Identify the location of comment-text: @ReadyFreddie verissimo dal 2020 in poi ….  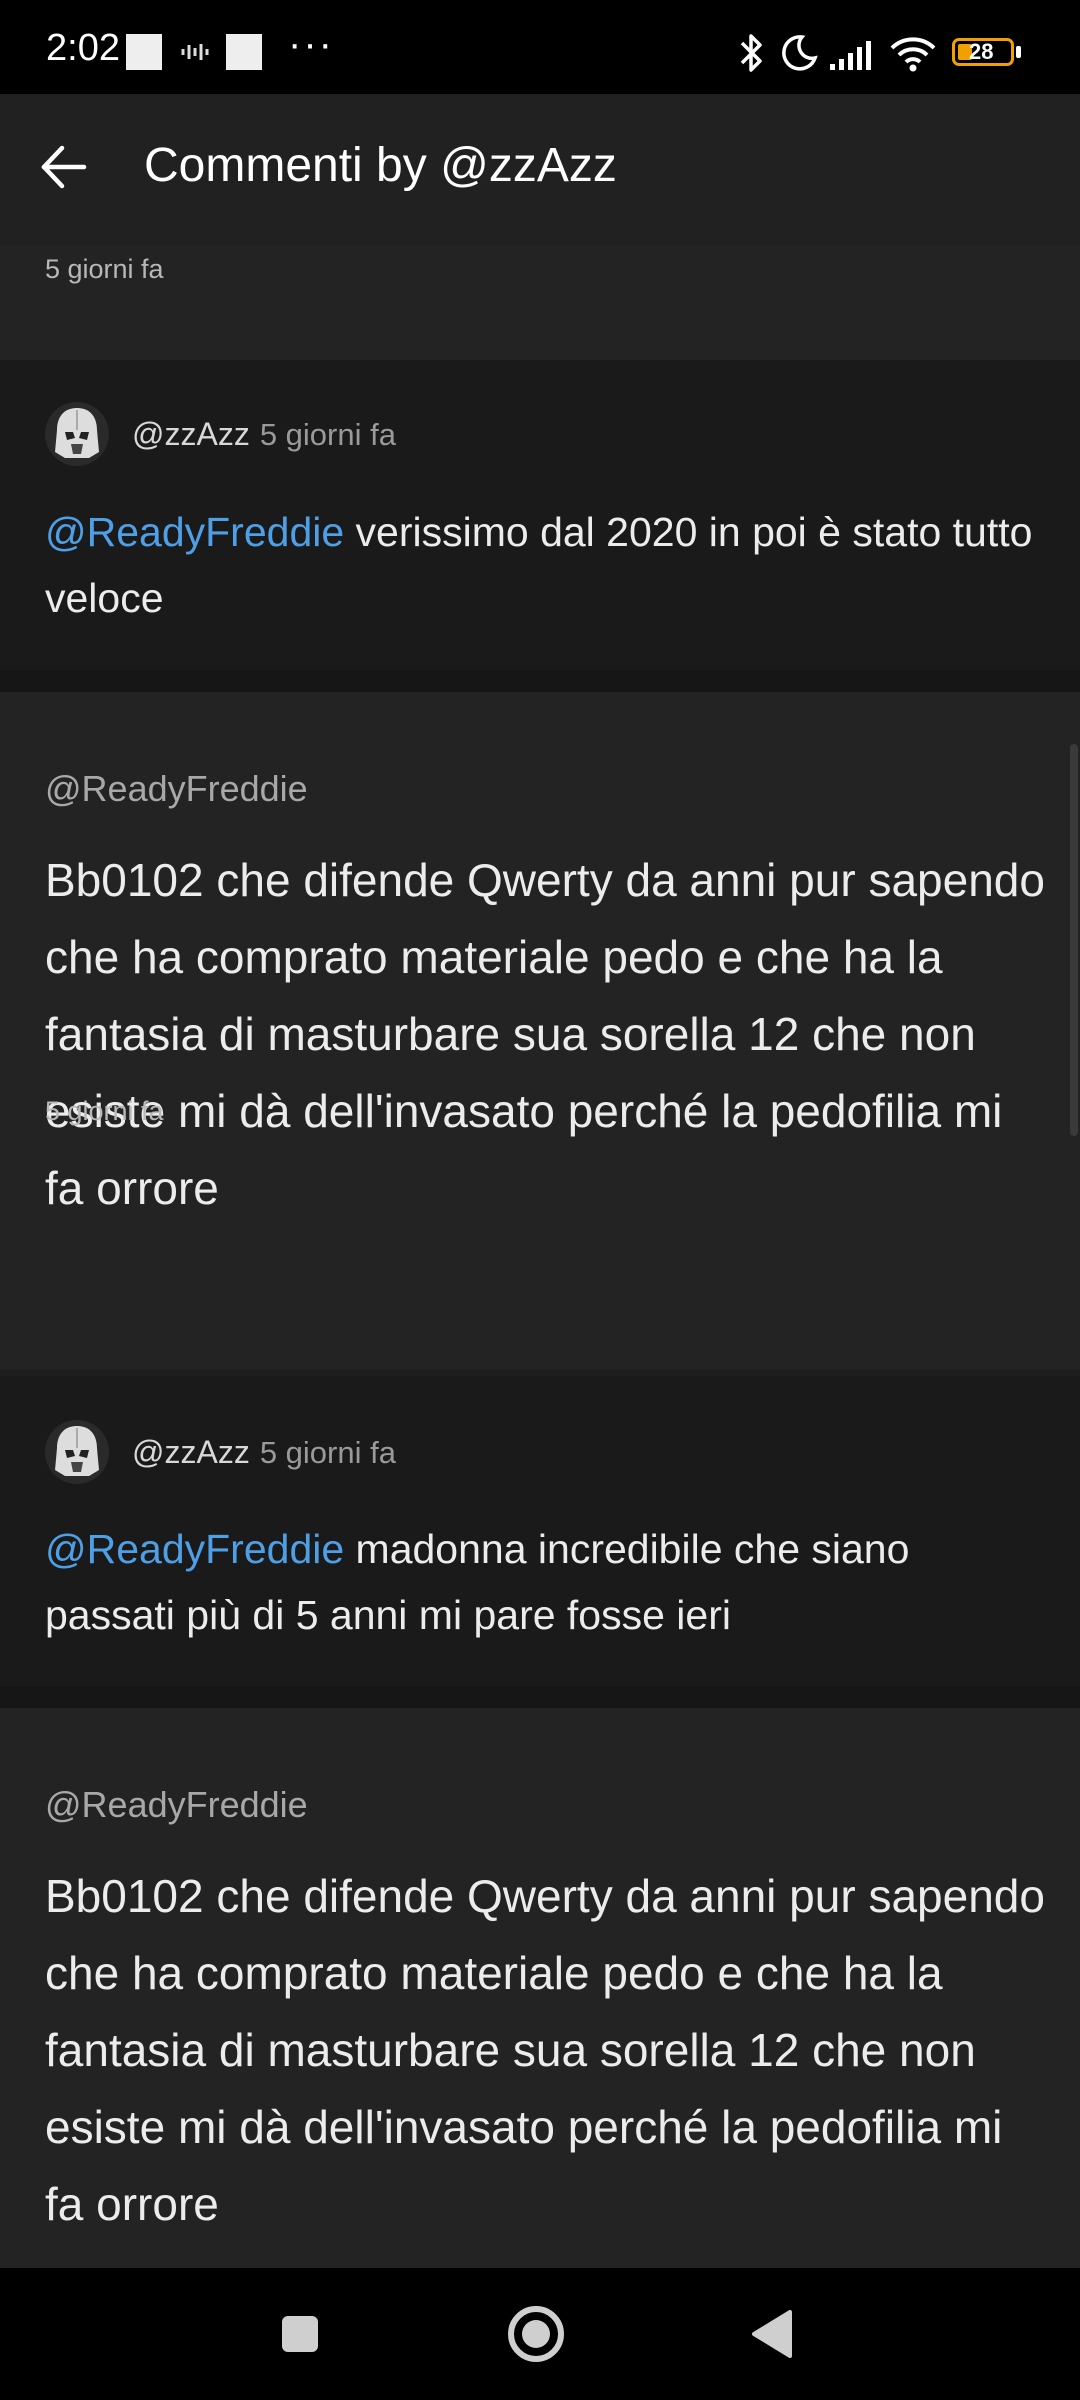
(545, 565).